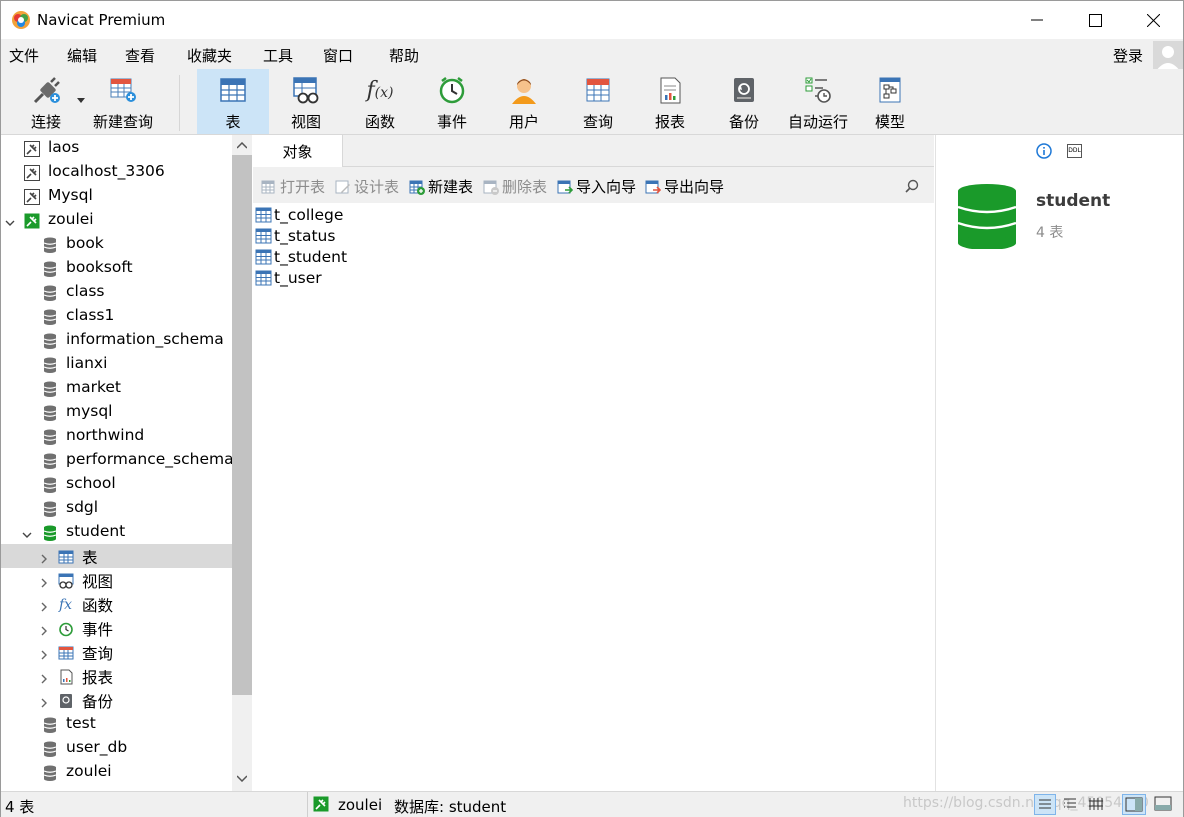  Describe the element at coordinates (116, 340) in the screenshot. I see `tree-node-information_schema: information_schema` at that location.